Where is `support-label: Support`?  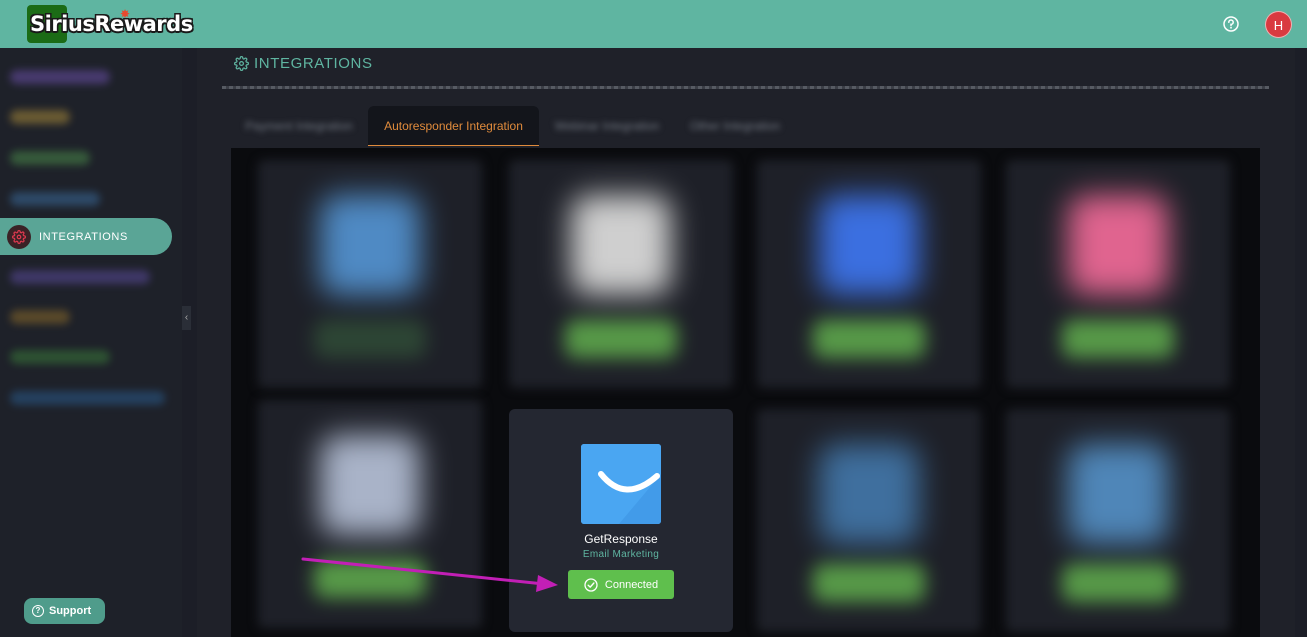
support-label: Support is located at coordinates (70, 611).